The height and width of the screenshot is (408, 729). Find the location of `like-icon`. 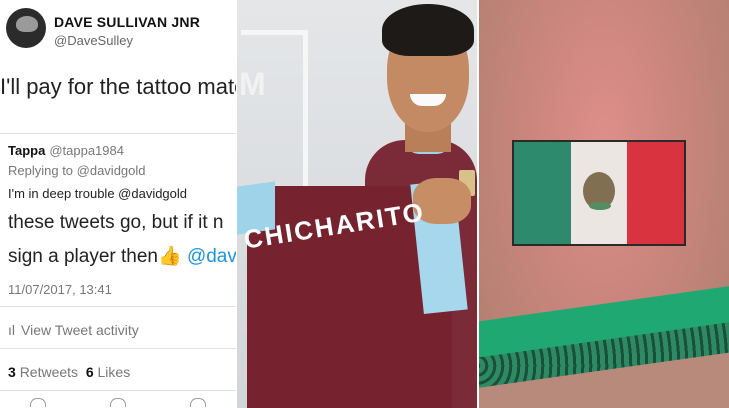

like-icon is located at coordinates (198, 402).